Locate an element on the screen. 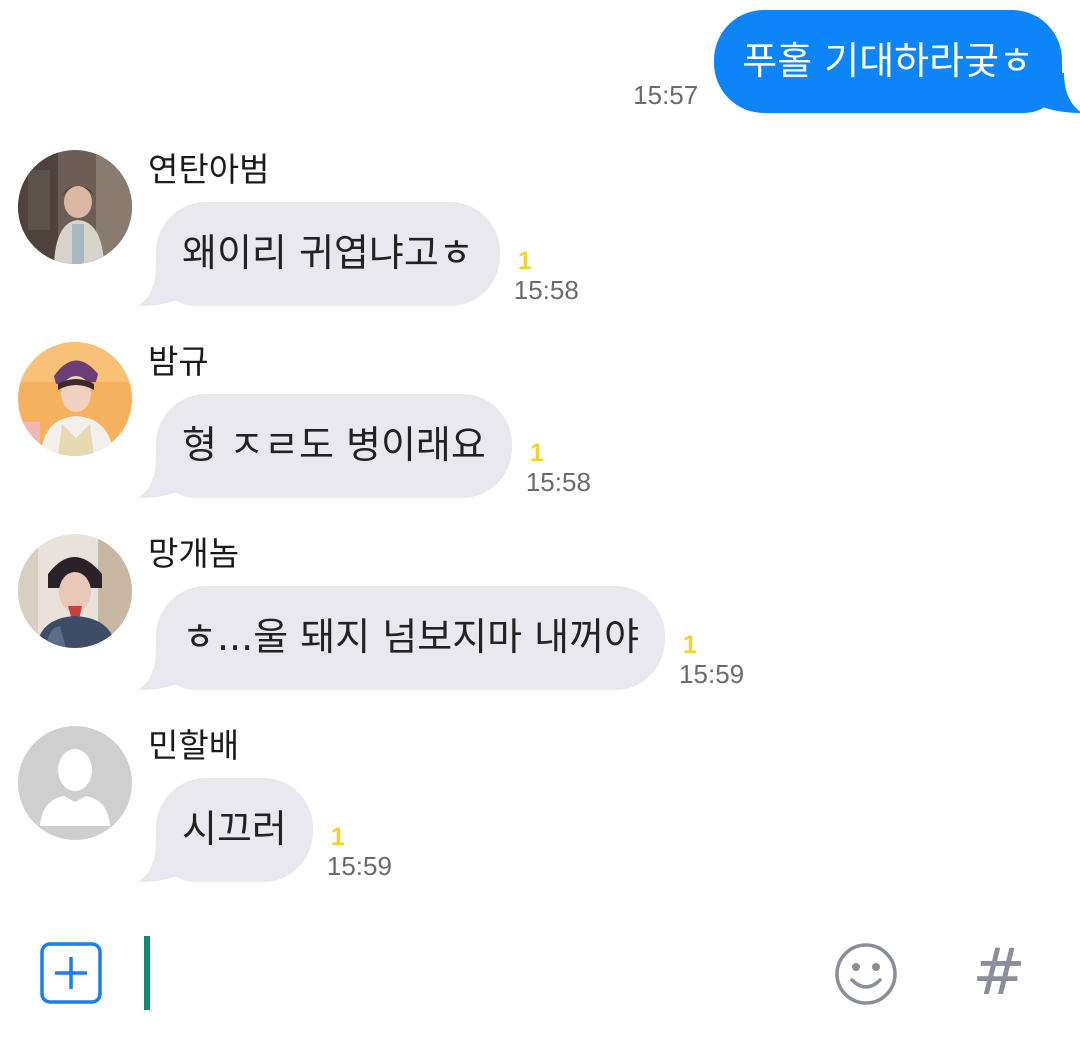 The width and height of the screenshot is (1080, 1045). incoming-bubble: 시끄러 is located at coordinates (225, 830).